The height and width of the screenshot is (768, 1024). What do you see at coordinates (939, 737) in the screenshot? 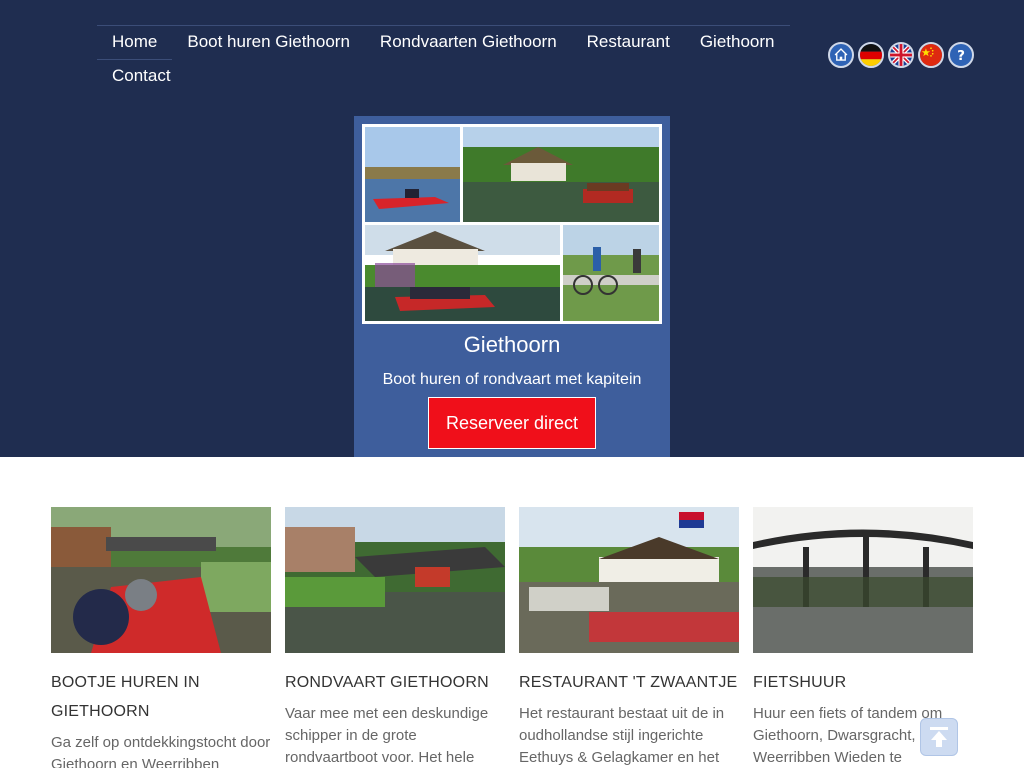
I see `scroll-to-top-icon` at bounding box center [939, 737].